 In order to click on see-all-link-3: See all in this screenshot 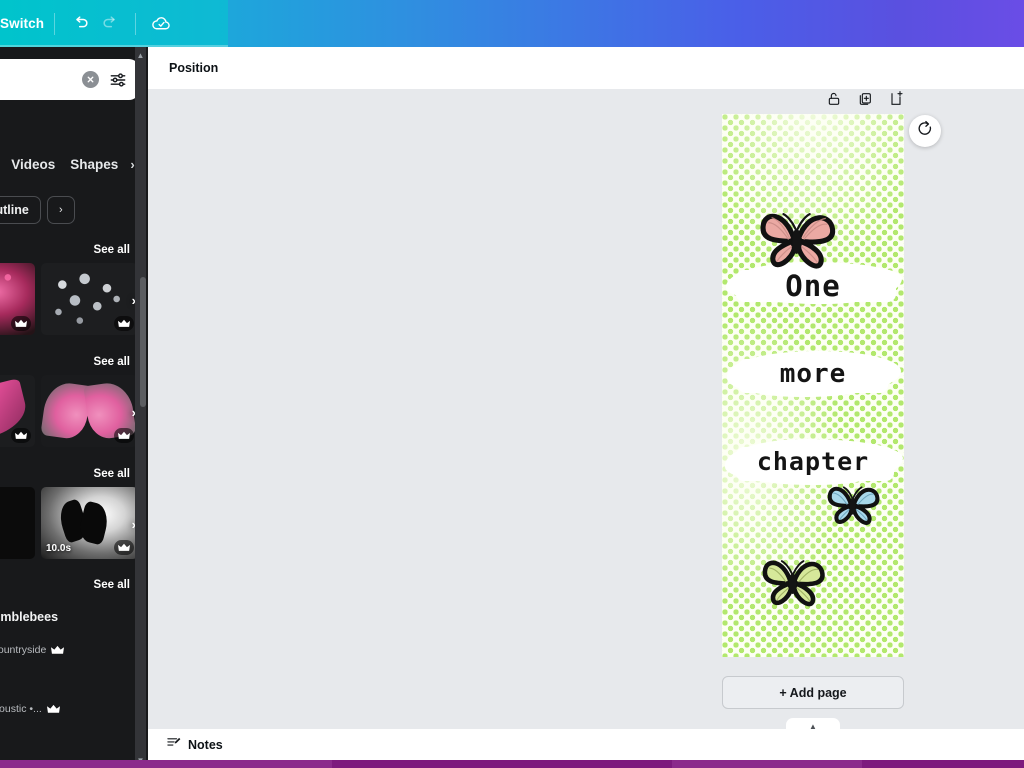, I will do `click(112, 474)`.